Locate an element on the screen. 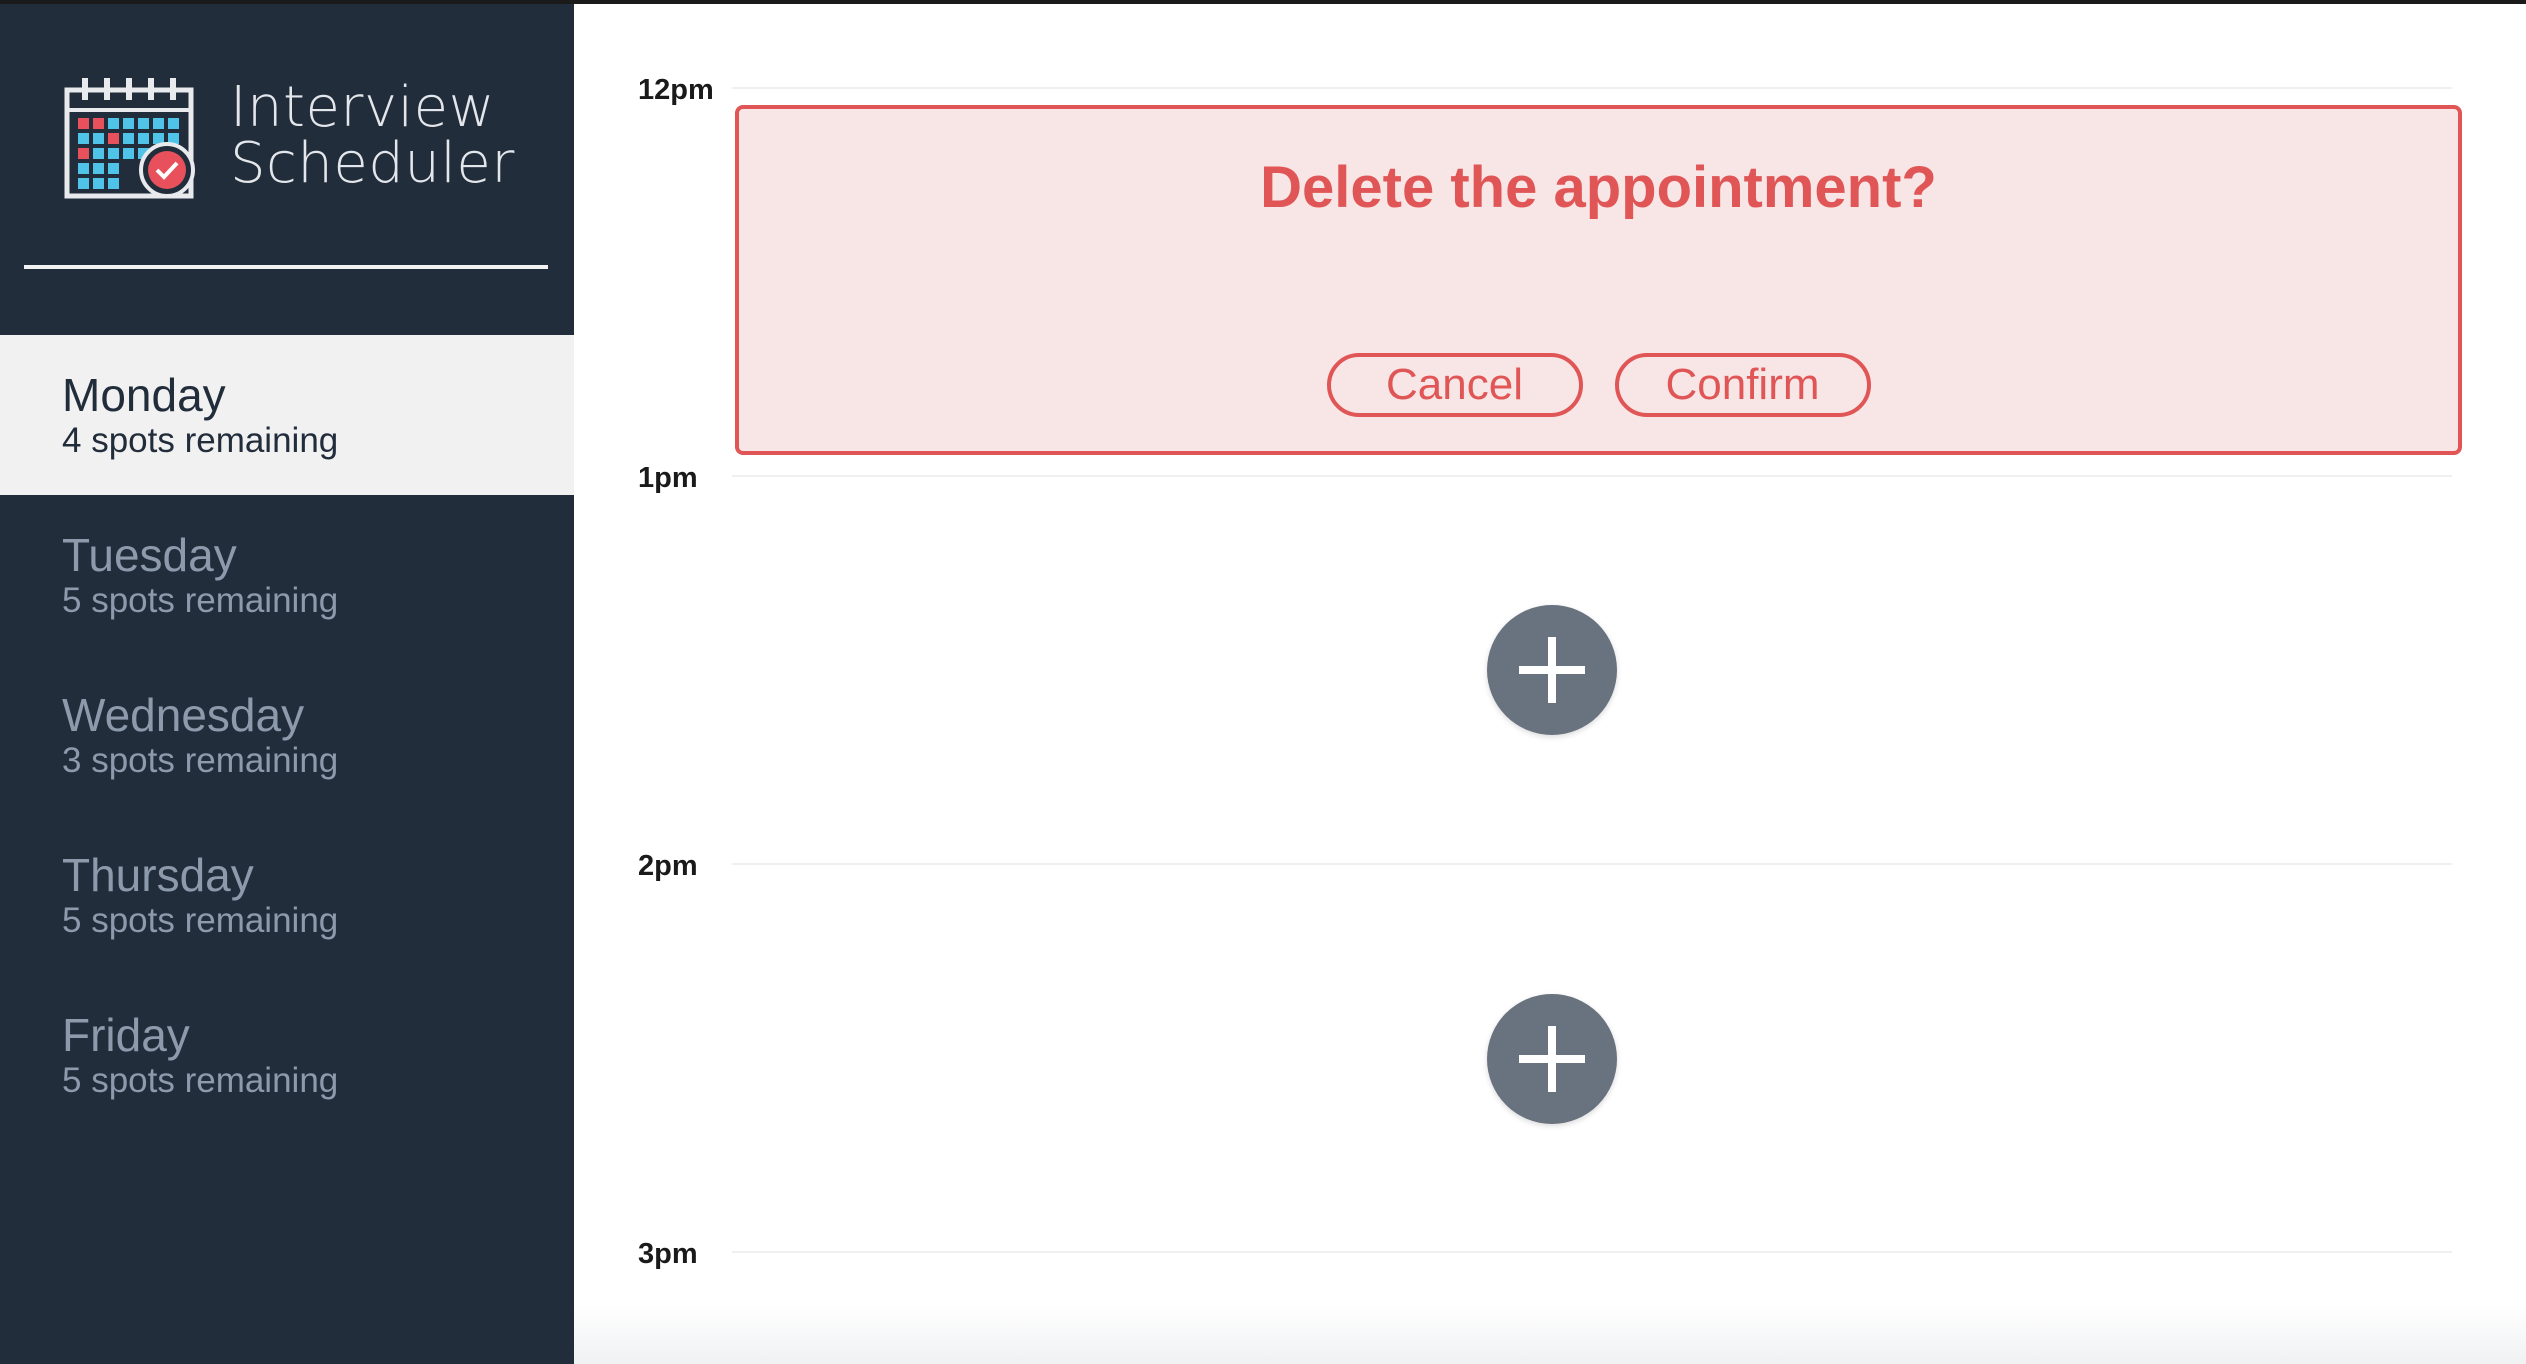  day-item-thursday: Thursday 5 spots remaining is located at coordinates (287, 895).